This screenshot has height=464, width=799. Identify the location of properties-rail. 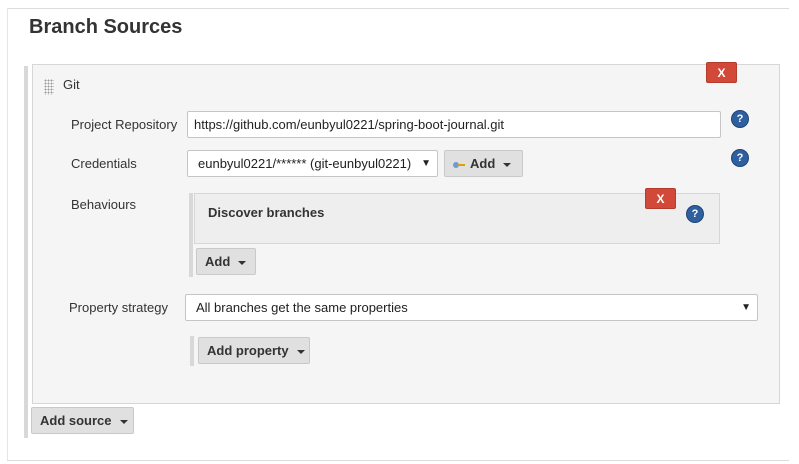
(192, 351).